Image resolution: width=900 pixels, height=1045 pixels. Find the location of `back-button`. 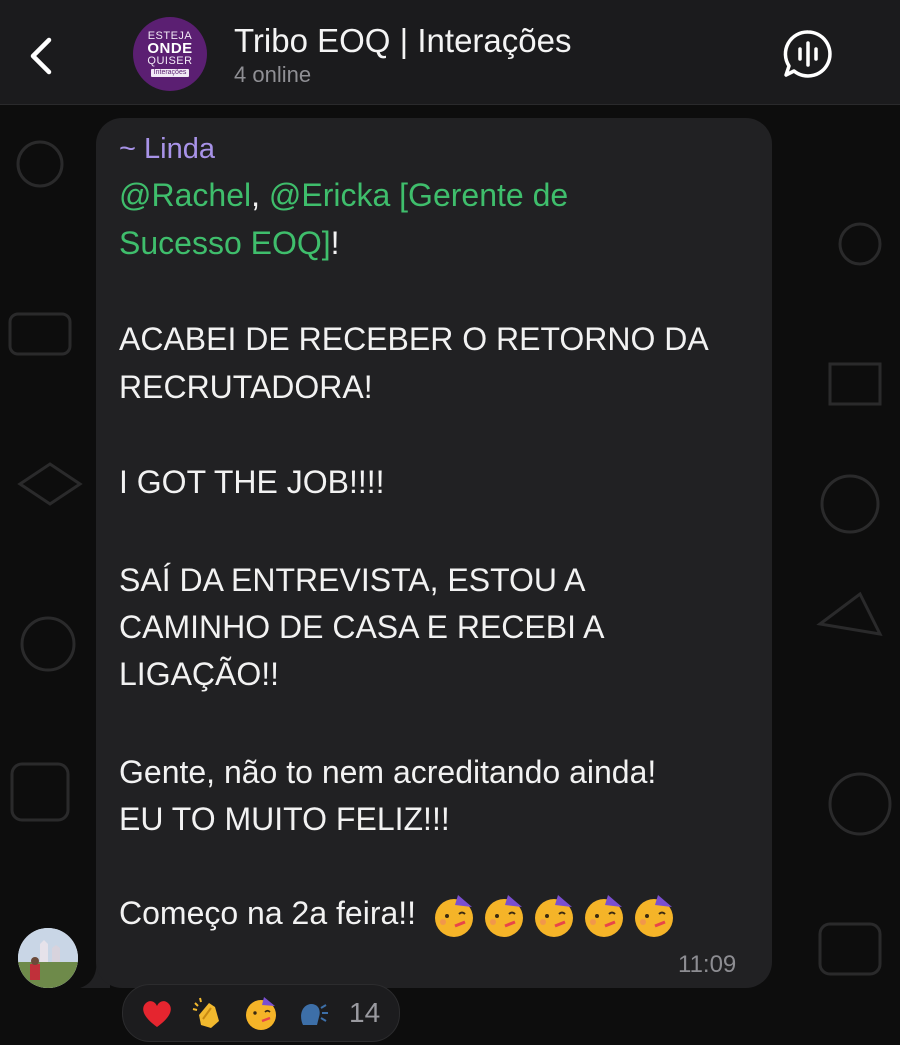

back-button is located at coordinates (42, 56).